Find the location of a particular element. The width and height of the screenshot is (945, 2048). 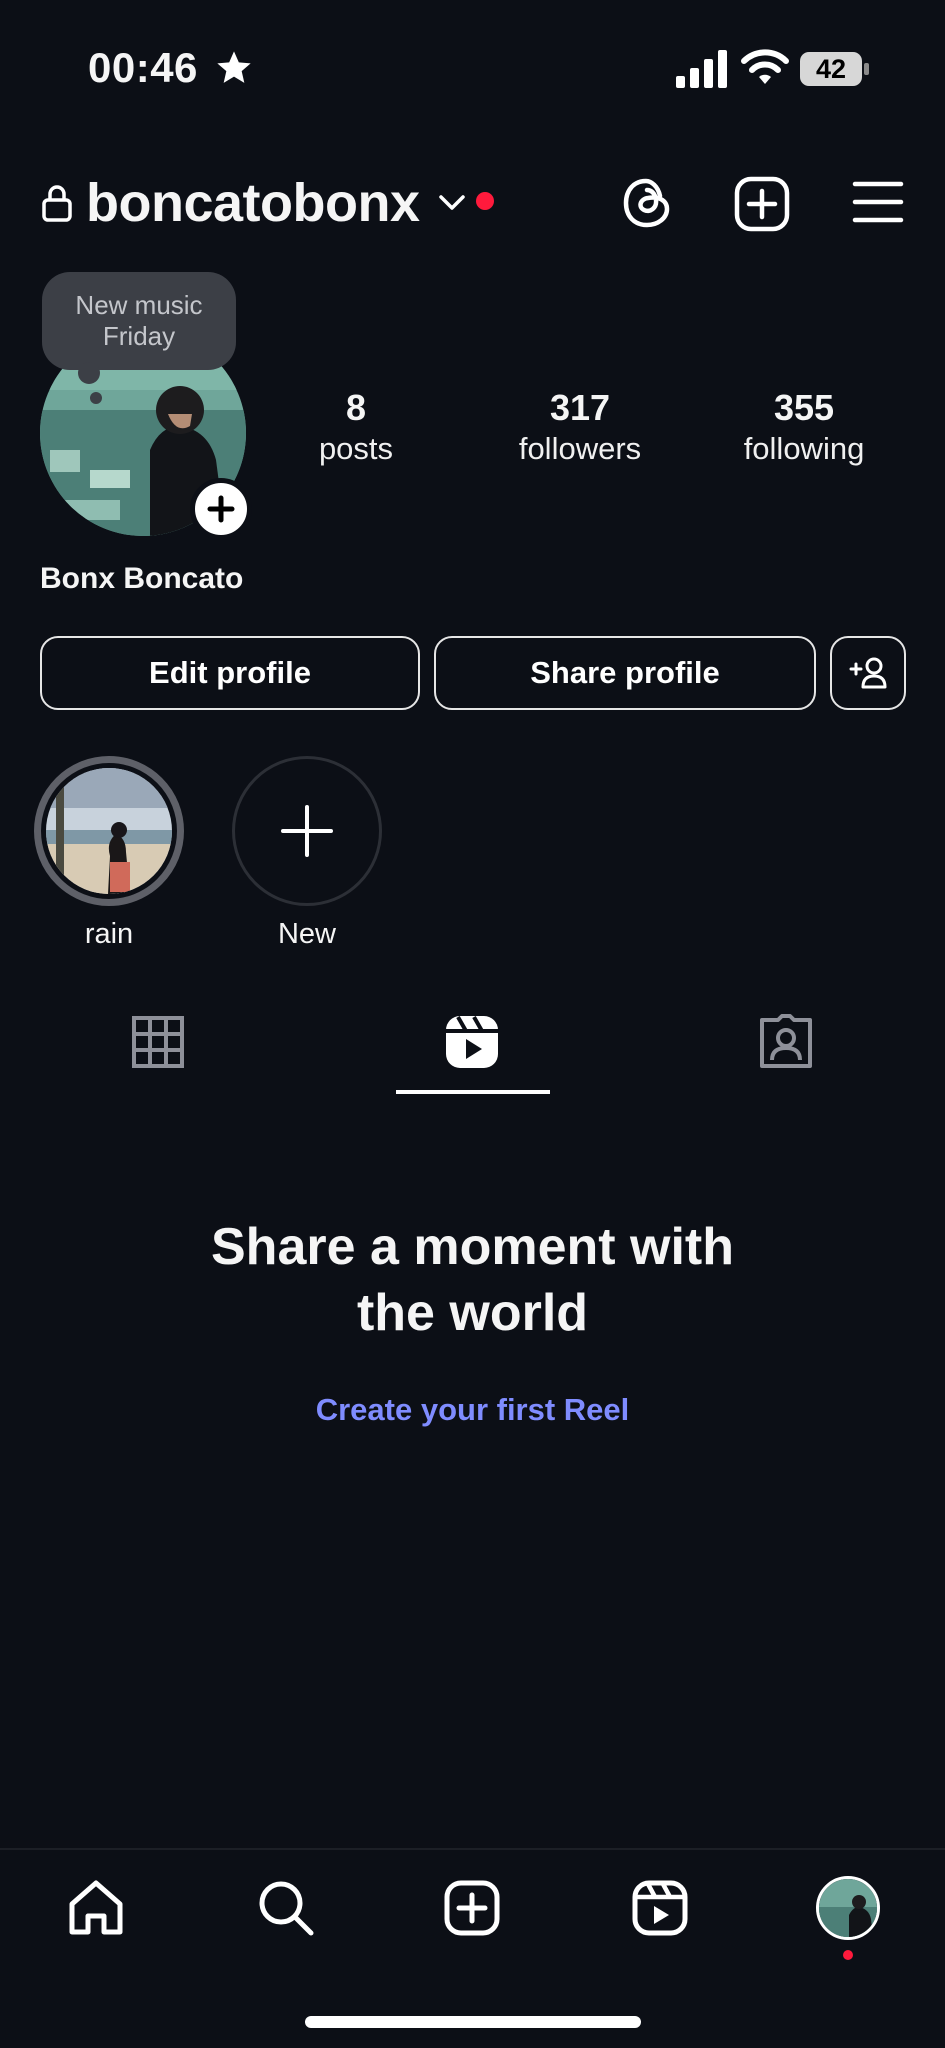

bottom-nav-divider is located at coordinates (472, 1849).